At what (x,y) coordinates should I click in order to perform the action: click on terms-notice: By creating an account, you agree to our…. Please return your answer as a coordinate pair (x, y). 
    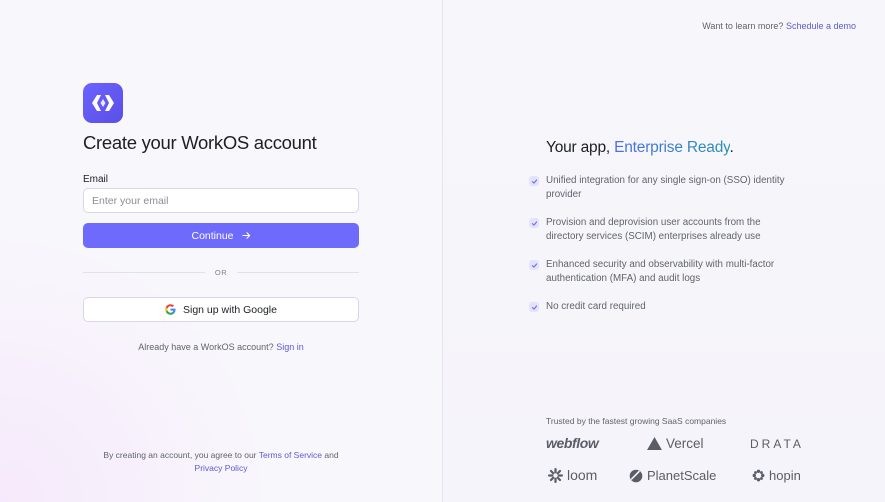
    Looking at the image, I should click on (221, 461).